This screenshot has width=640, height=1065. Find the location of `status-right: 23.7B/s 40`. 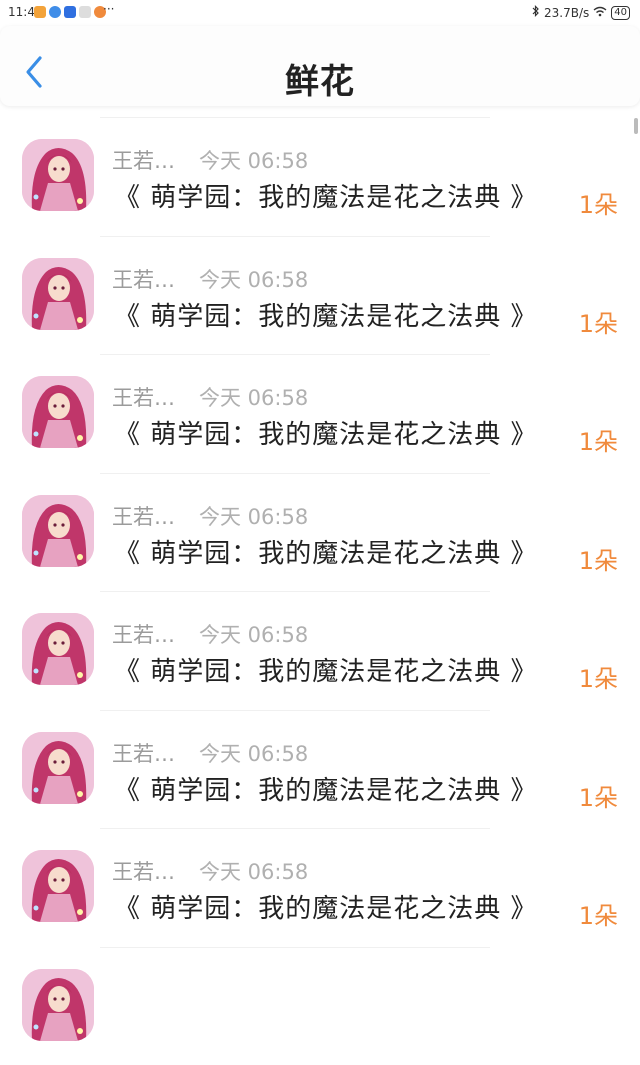

status-right: 23.7B/s 40 is located at coordinates (581, 12).